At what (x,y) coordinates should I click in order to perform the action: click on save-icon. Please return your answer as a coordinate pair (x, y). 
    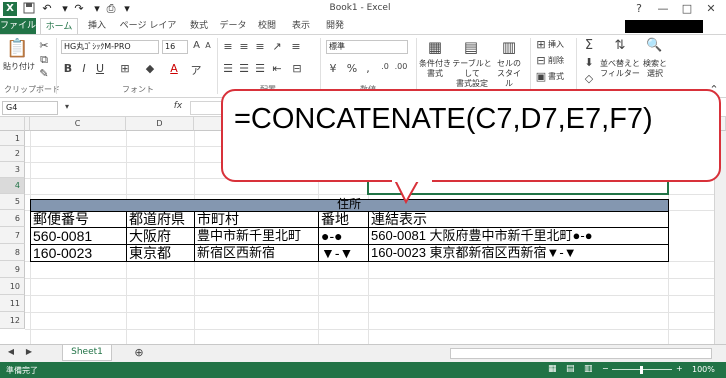
    Looking at the image, I should click on (29, 9).